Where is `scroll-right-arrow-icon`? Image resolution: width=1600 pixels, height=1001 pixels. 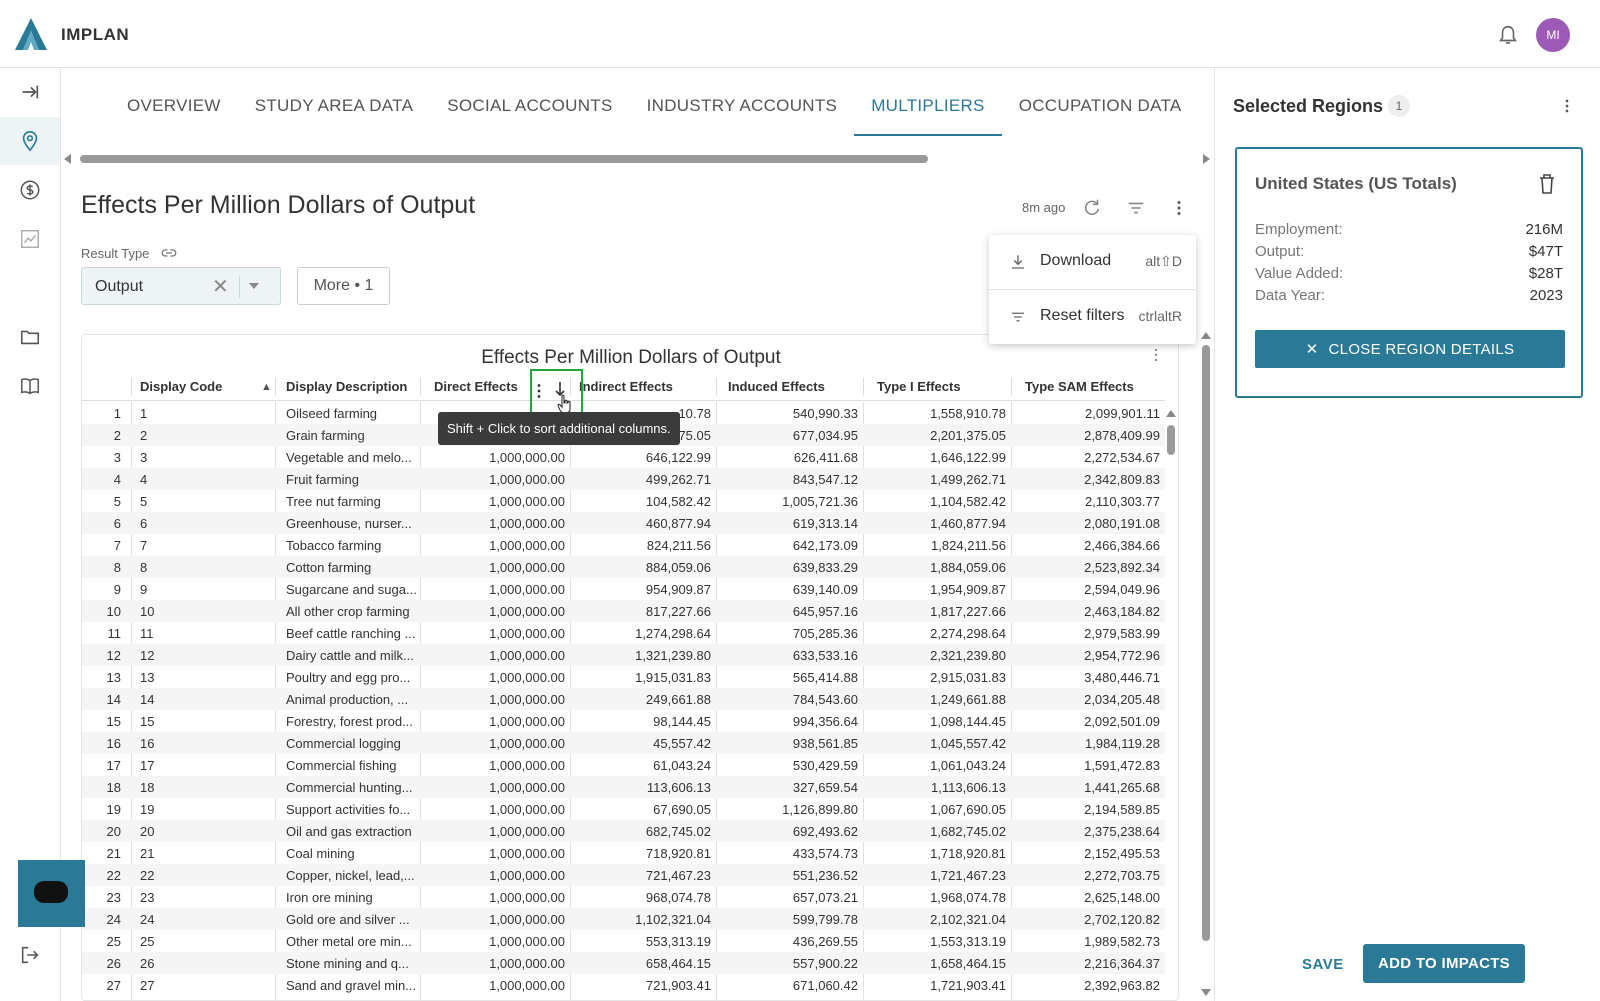 scroll-right-arrow-icon is located at coordinates (1206, 159).